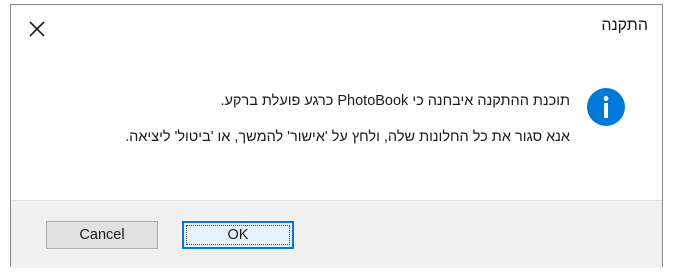 This screenshot has height=275, width=673. Describe the element at coordinates (102, 235) in the screenshot. I see `cancel-button: Cancel` at that location.